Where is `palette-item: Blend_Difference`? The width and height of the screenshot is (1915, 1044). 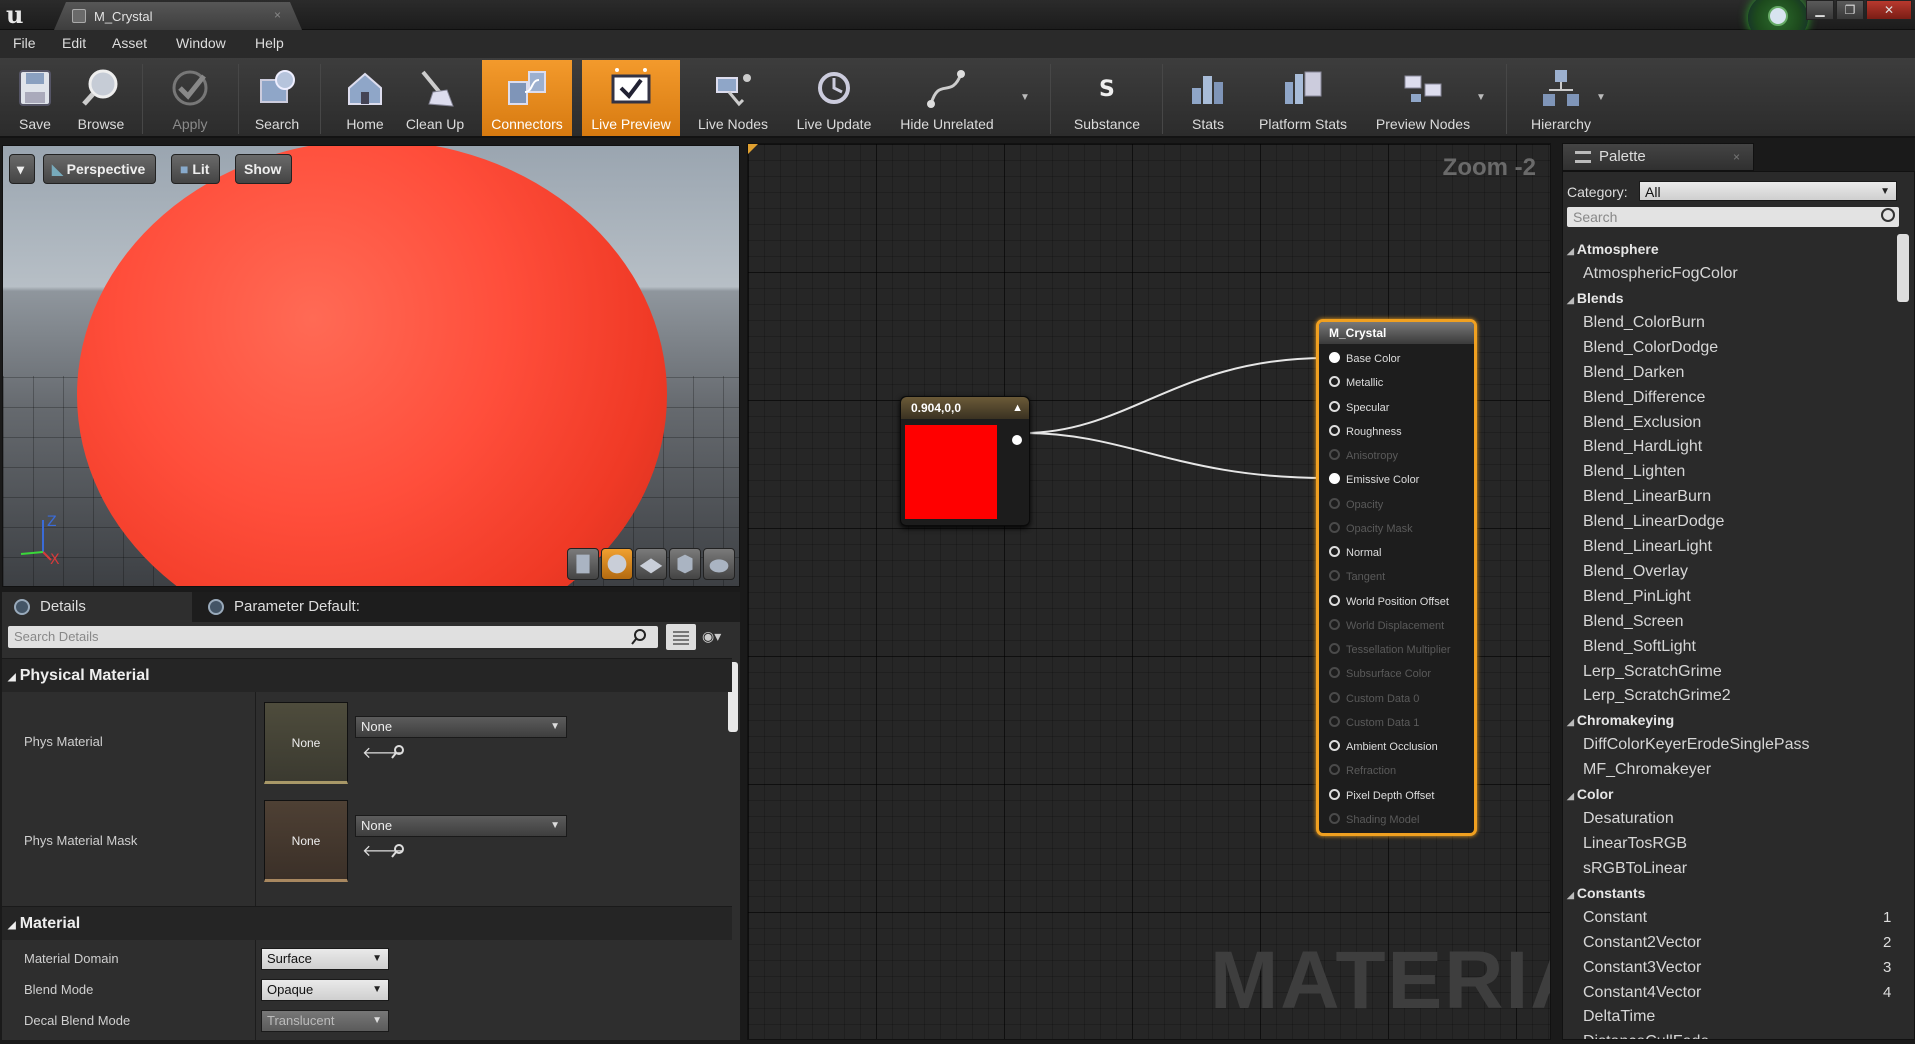 palette-item: Blend_Difference is located at coordinates (1644, 398).